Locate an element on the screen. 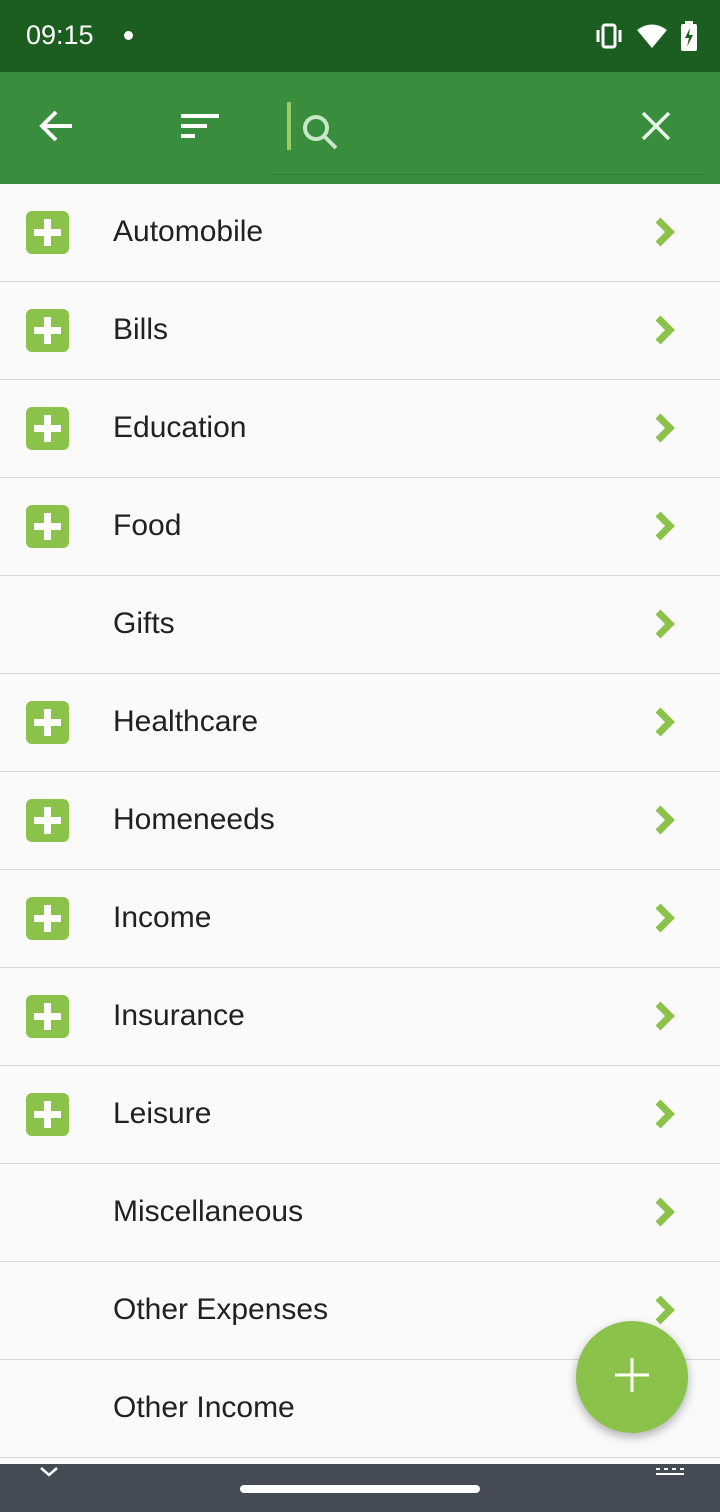 This screenshot has width=720, height=1512. sort-icon is located at coordinates (200, 128).